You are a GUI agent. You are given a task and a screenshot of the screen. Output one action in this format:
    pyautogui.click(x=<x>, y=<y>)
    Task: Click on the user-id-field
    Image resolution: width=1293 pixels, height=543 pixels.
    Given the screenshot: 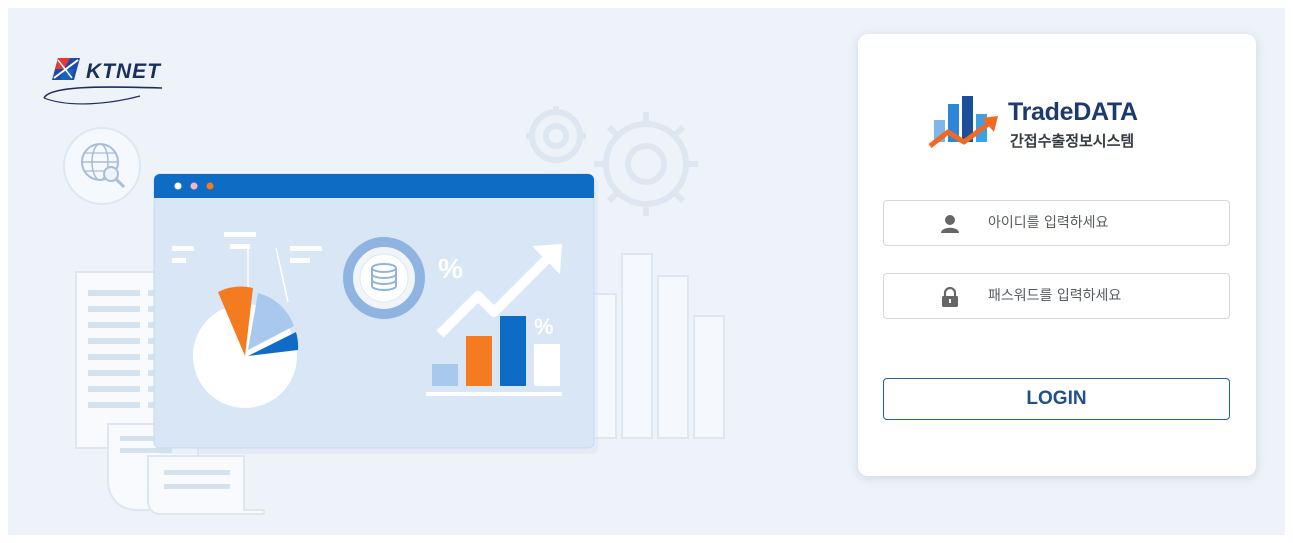 What is the action you would take?
    pyautogui.click(x=1056, y=223)
    